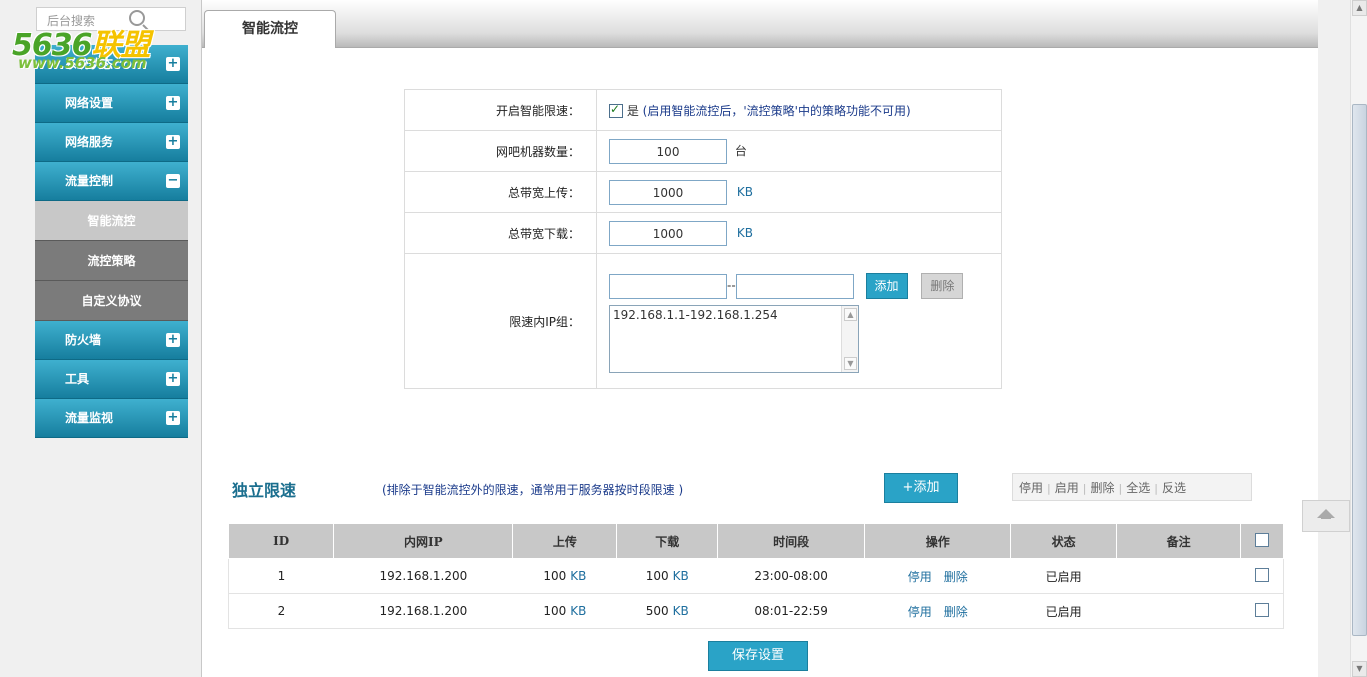  I want to click on cell-download: 500 KB, so click(667, 611).